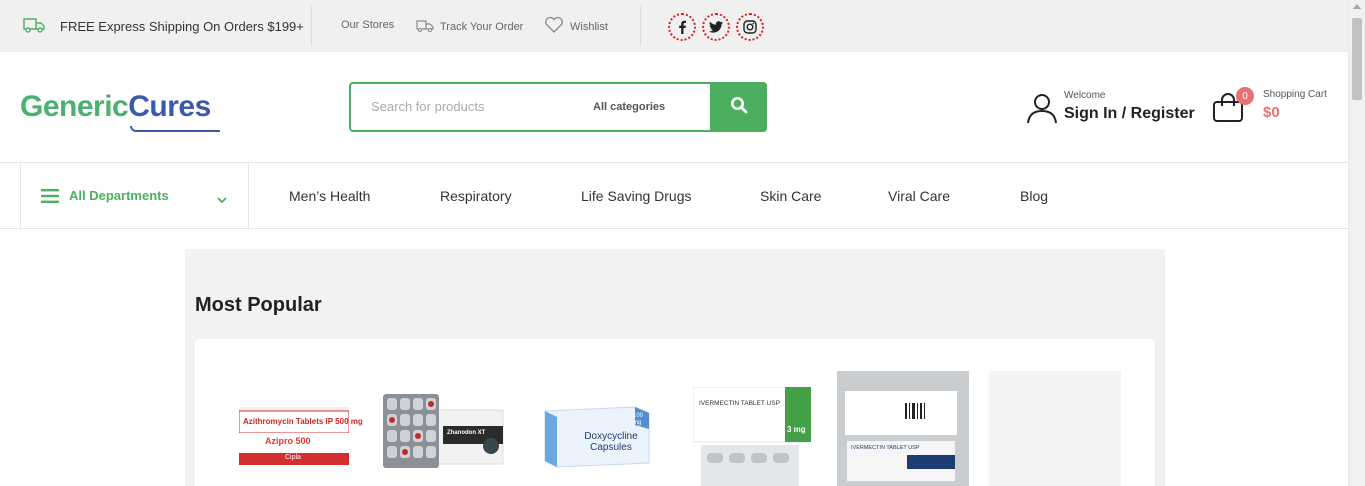 The width and height of the screenshot is (1365, 486). Describe the element at coordinates (1129, 114) in the screenshot. I see `sign-in-register-link: Sign In / Register` at that location.